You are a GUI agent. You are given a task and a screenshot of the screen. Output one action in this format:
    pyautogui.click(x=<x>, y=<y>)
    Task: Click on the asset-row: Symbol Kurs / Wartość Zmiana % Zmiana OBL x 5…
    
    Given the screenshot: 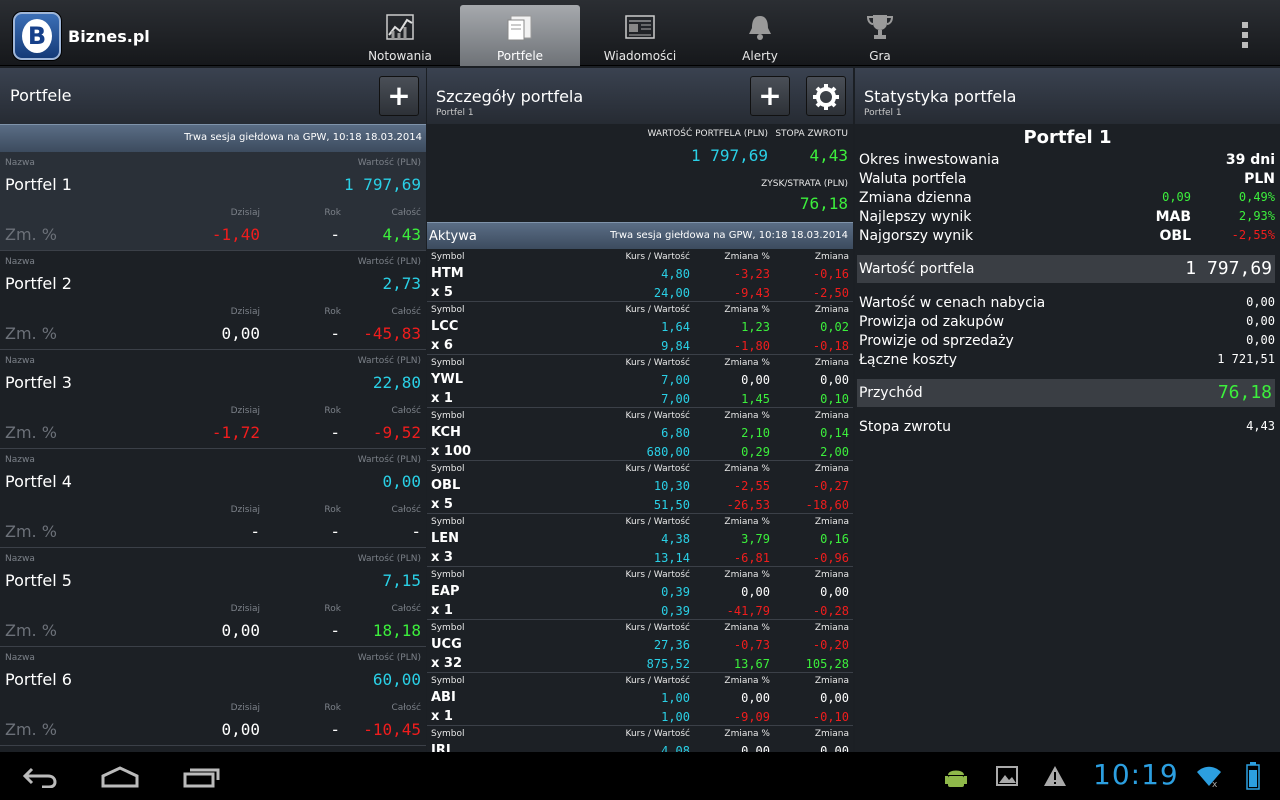 What is the action you would take?
    pyautogui.click(x=640, y=487)
    